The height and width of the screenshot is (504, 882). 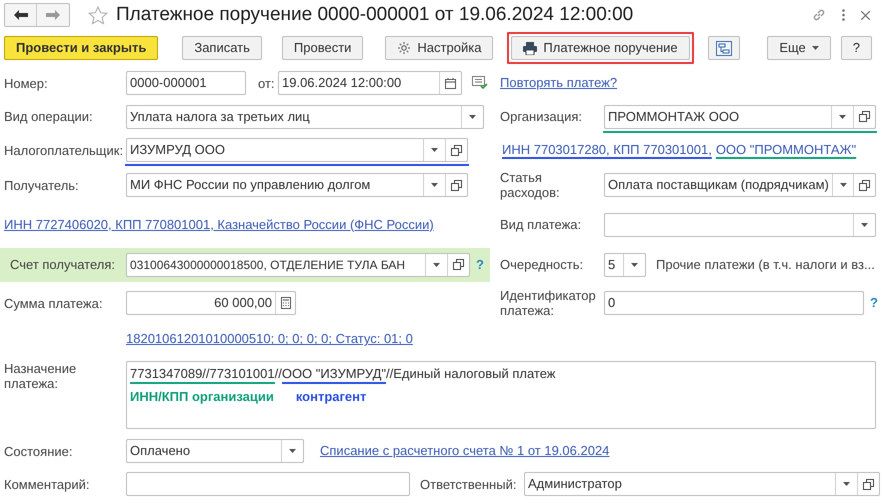 I want to click on link: Повторять платеж?, so click(x=559, y=83).